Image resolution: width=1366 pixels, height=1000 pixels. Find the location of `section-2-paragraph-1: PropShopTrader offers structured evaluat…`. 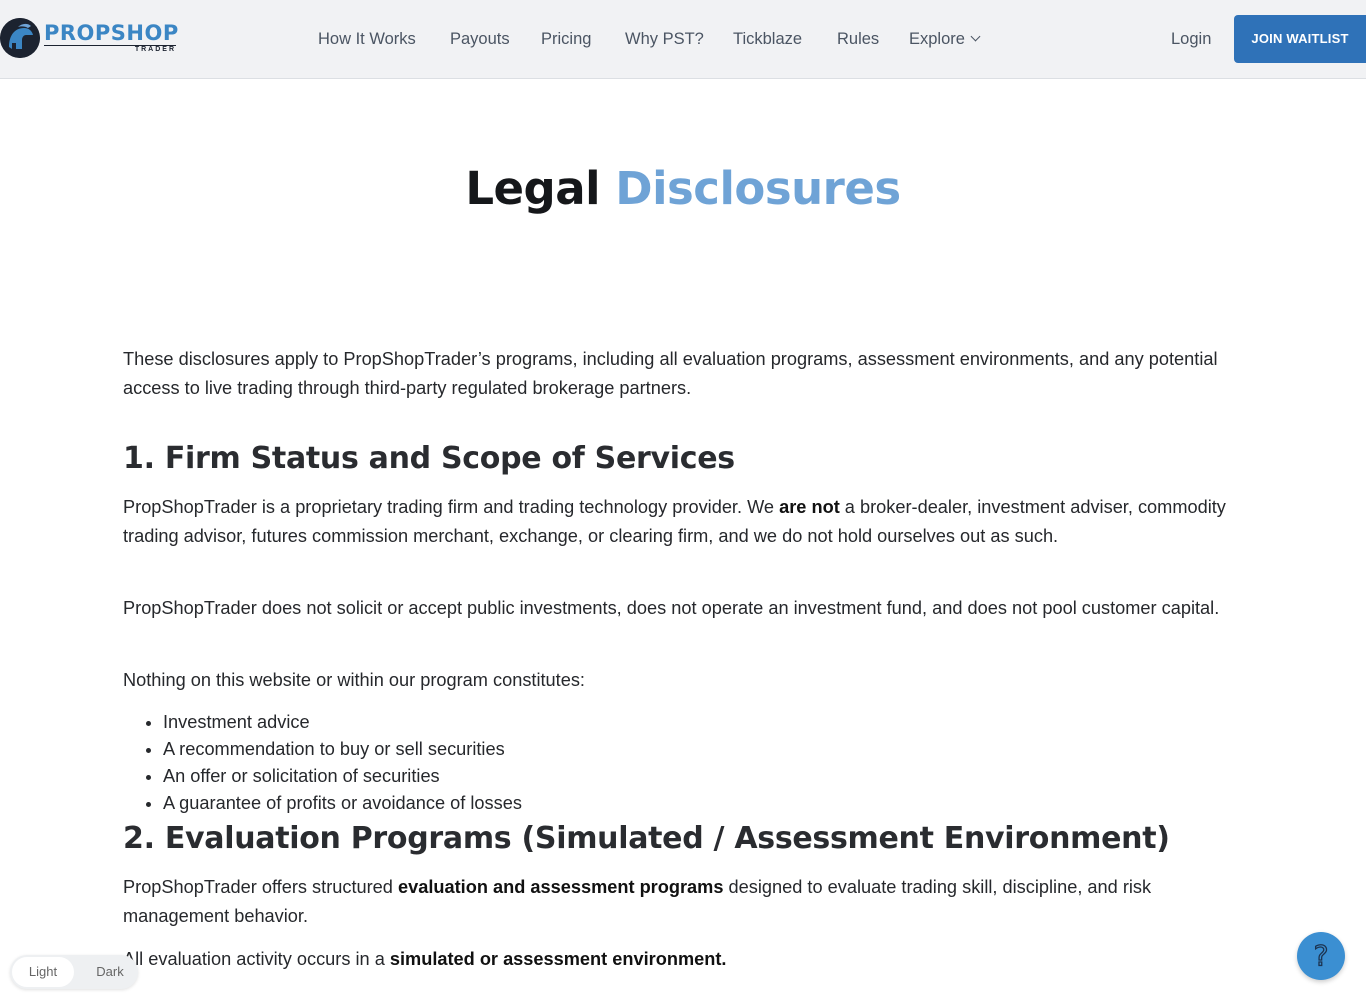

section-2-paragraph-1: PropShopTrader offers structured evaluat… is located at coordinates (683, 902).